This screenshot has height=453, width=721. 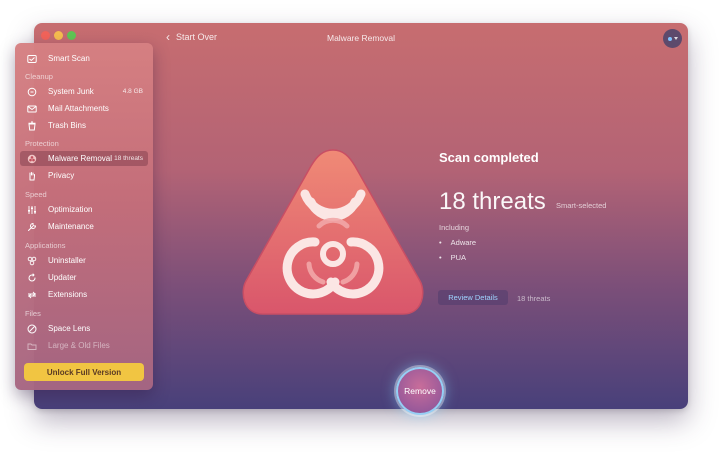 I want to click on caret-down-icon, so click(x=675, y=38).